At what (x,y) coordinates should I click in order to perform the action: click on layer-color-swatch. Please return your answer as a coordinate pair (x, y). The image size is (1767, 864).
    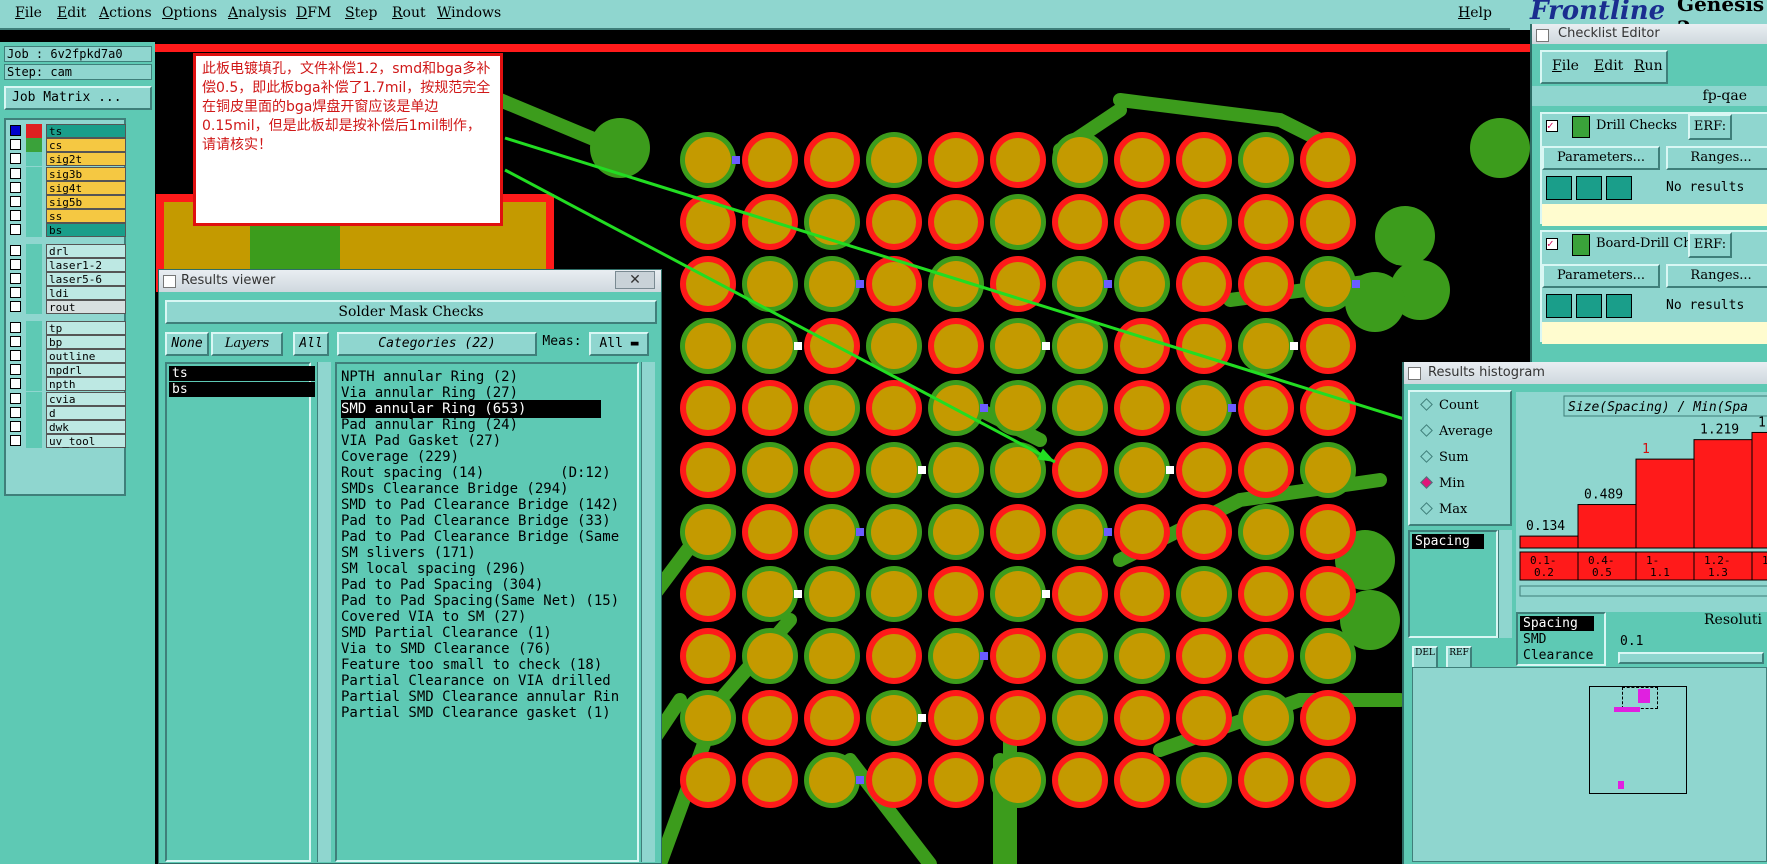
    Looking at the image, I should click on (34, 356).